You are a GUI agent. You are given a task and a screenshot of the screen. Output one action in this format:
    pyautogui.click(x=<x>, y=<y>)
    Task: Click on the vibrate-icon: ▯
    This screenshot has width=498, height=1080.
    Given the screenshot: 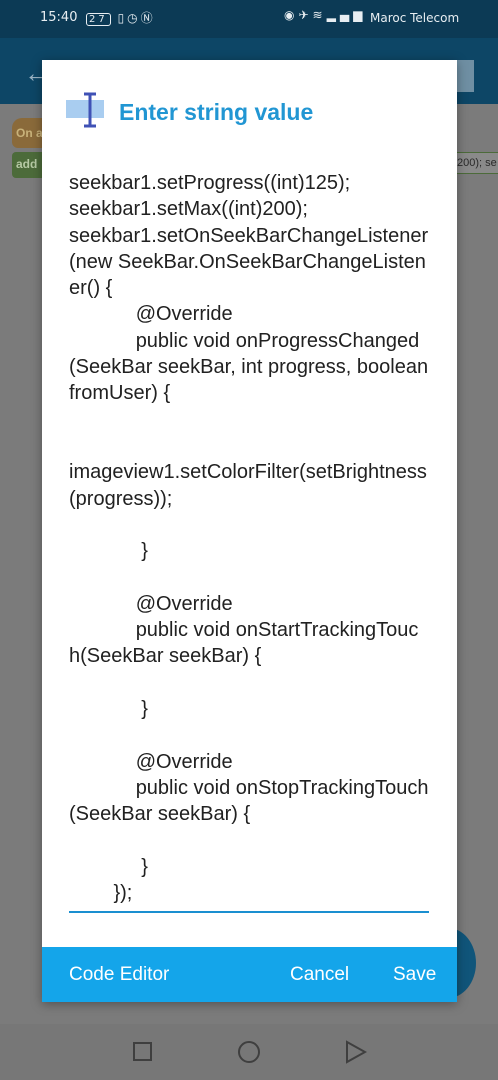 What is the action you would take?
    pyautogui.click(x=122, y=18)
    